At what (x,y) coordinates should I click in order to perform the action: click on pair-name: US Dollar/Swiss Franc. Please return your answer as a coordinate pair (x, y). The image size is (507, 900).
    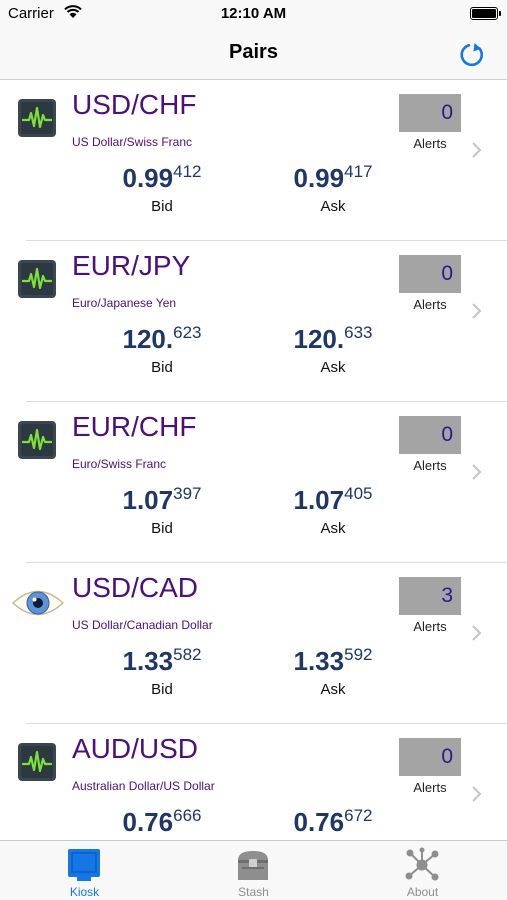
    Looking at the image, I should click on (132, 142).